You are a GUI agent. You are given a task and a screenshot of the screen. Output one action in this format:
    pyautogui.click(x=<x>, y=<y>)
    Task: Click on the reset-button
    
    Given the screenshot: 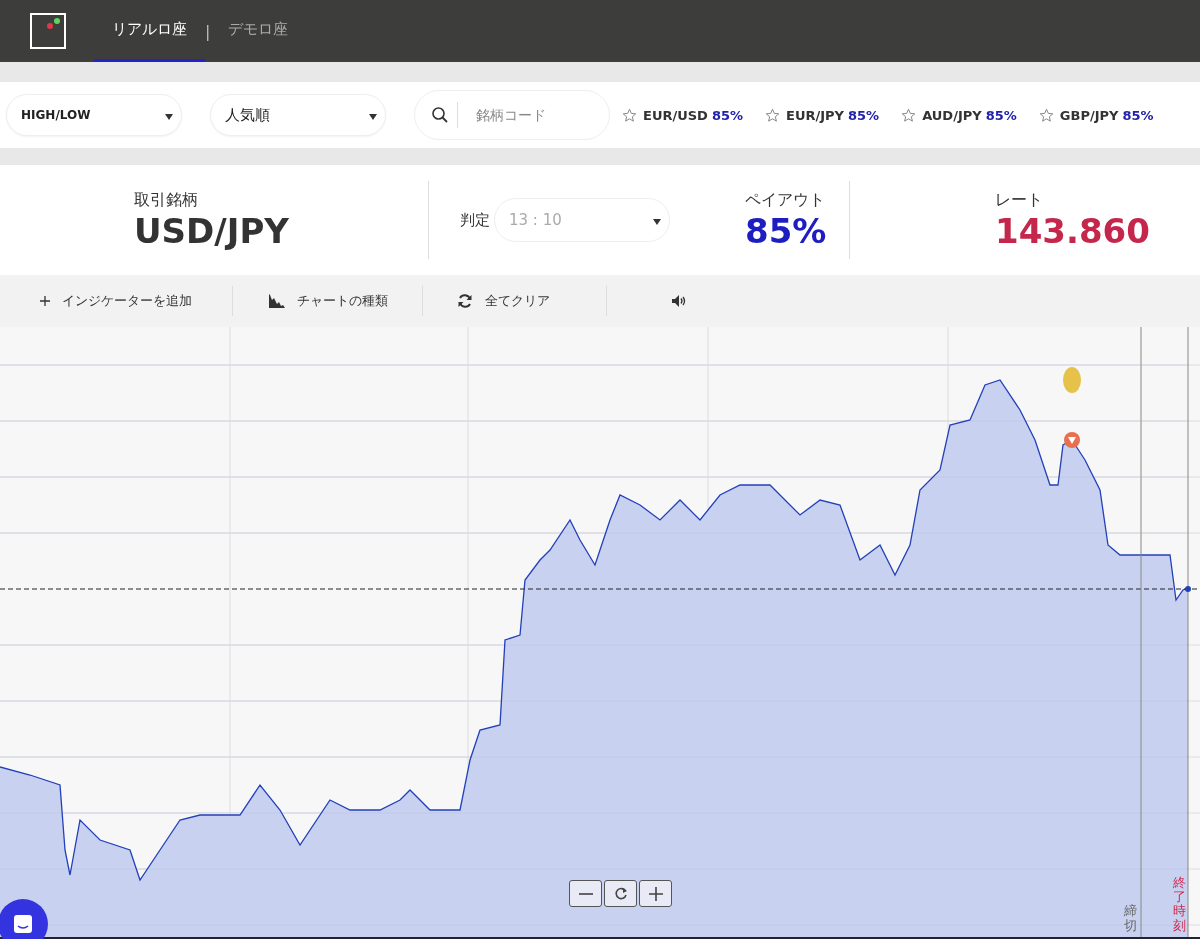 What is the action you would take?
    pyautogui.click(x=620, y=893)
    